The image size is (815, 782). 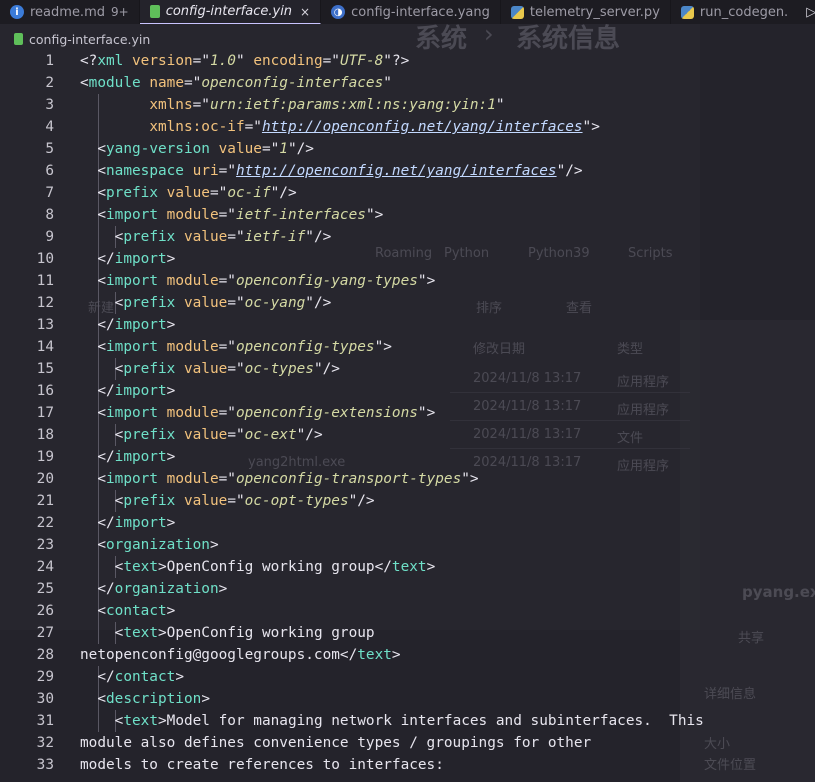 I want to click on code-text: </organization>, so click(x=153, y=589).